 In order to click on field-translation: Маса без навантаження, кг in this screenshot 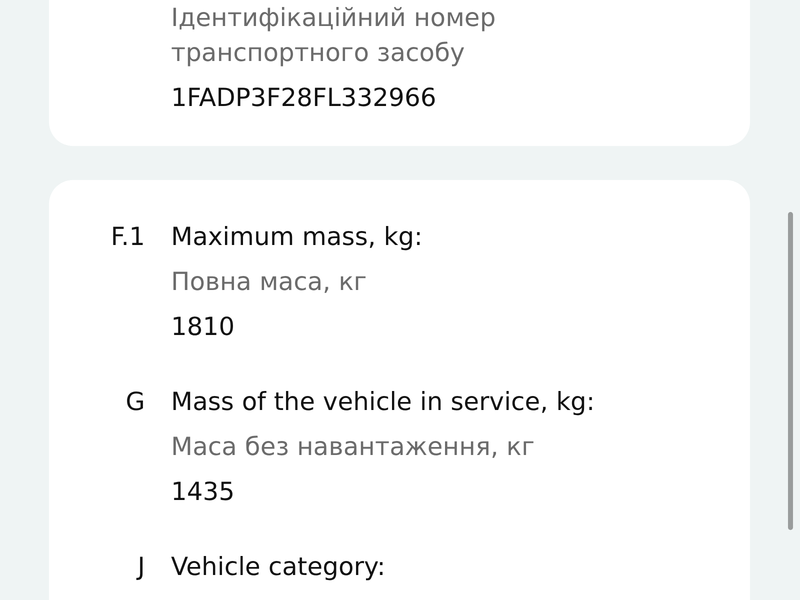, I will do `click(353, 446)`.